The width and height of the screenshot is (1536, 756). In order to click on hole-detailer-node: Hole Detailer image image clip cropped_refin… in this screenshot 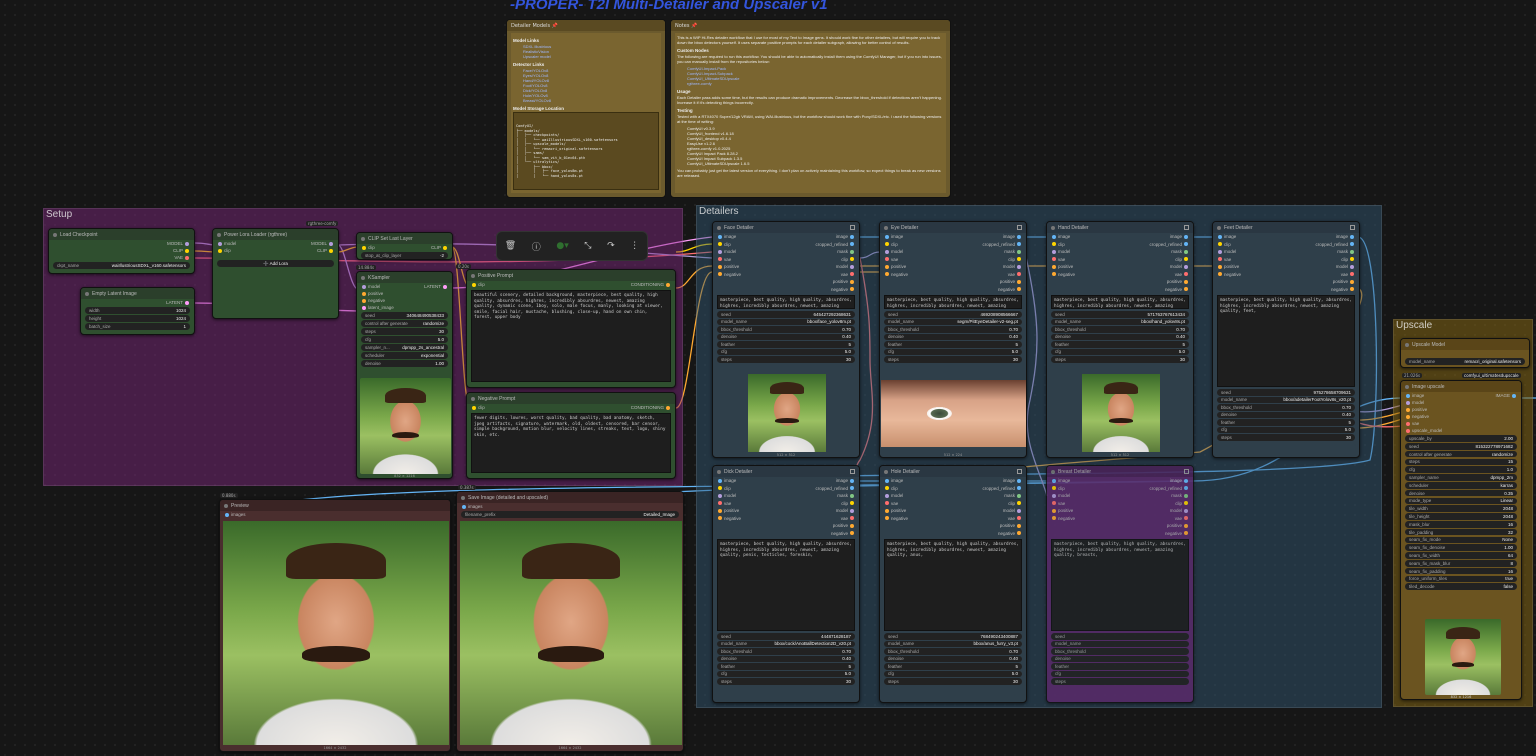, I will do `click(953, 584)`.